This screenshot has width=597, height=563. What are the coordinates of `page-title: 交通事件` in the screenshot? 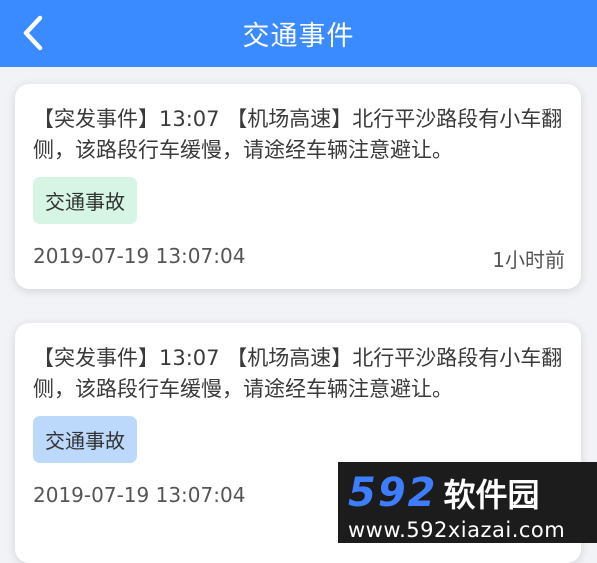 It's located at (298, 36).